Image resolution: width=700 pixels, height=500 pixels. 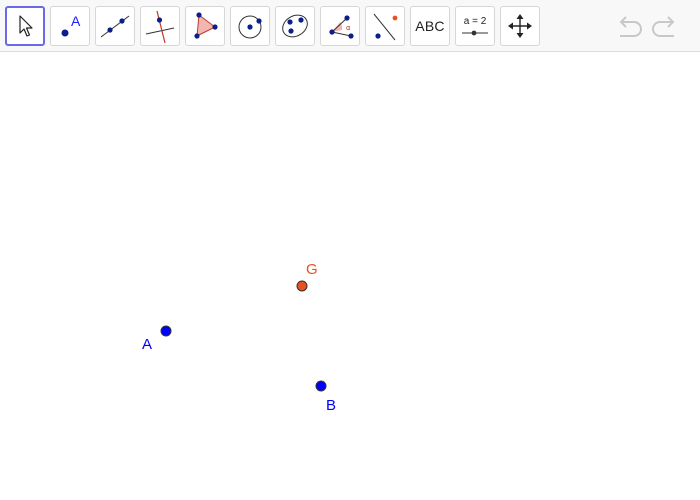 I want to click on cursor-arrow-icon, so click(x=26, y=26).